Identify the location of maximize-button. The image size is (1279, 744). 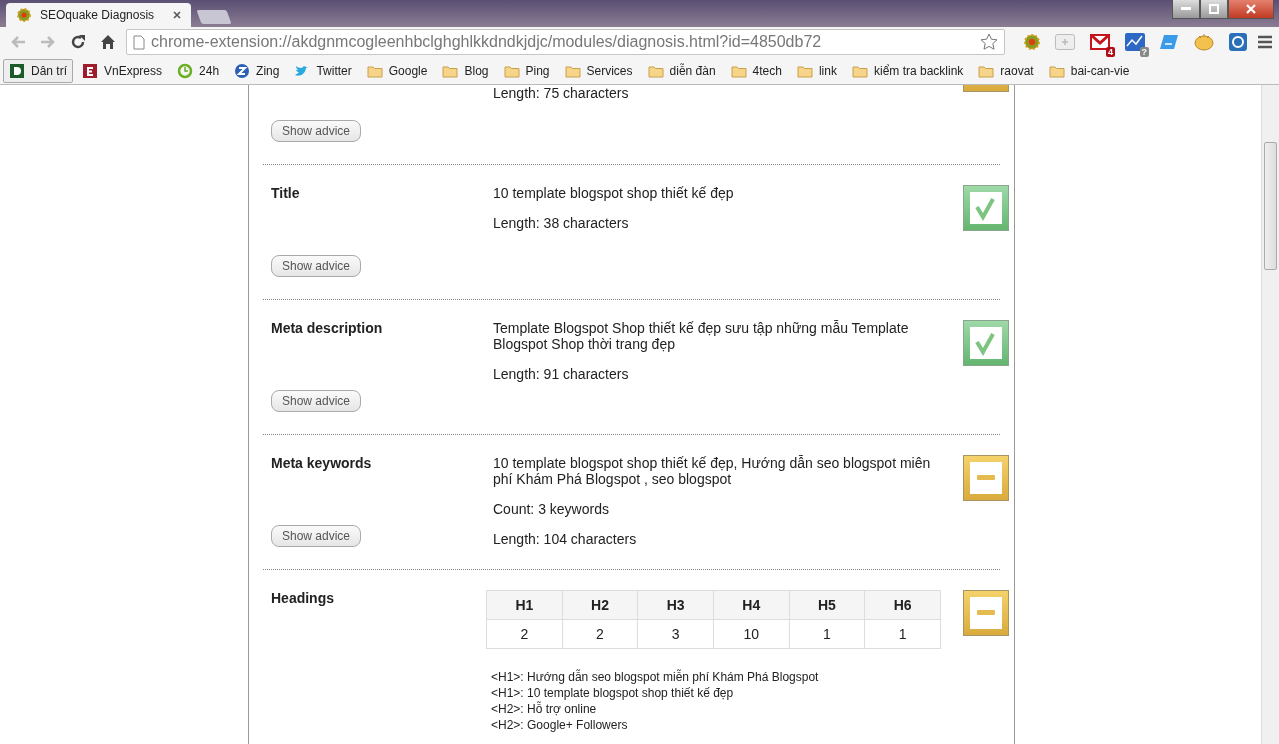
(1214, 9).